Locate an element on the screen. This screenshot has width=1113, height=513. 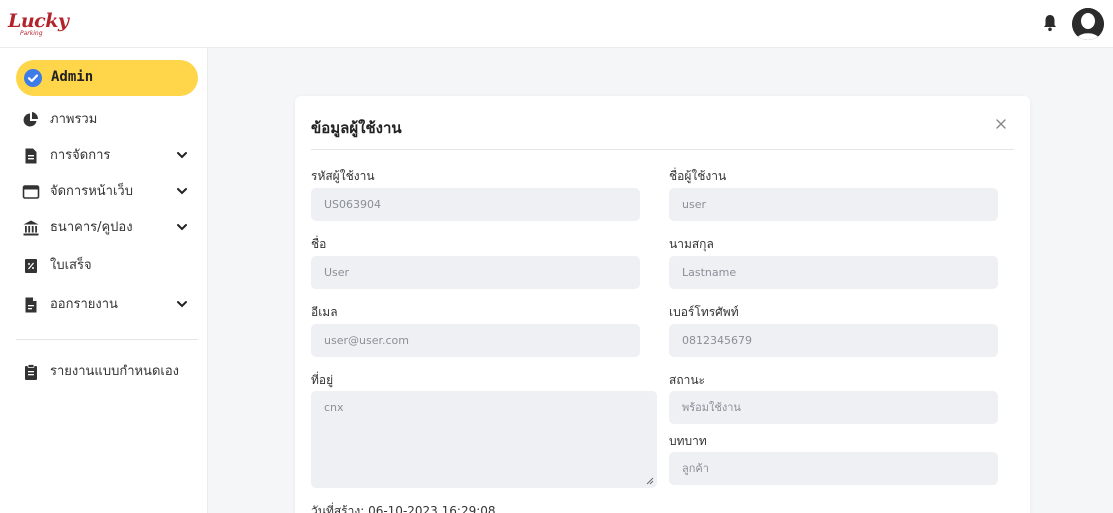
sidebar-item-management: การจัดการ is located at coordinates (107, 156).